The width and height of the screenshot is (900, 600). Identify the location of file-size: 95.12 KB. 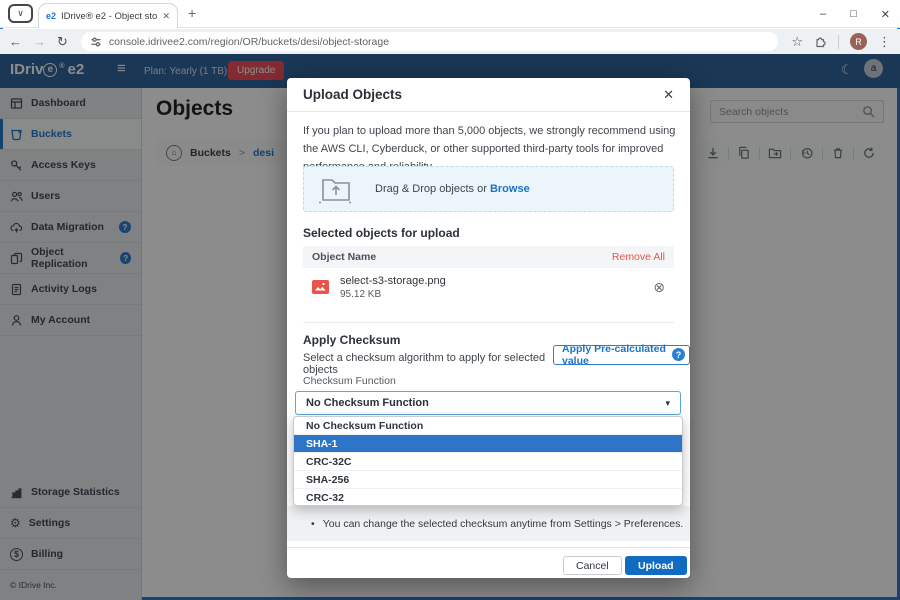
(361, 294).